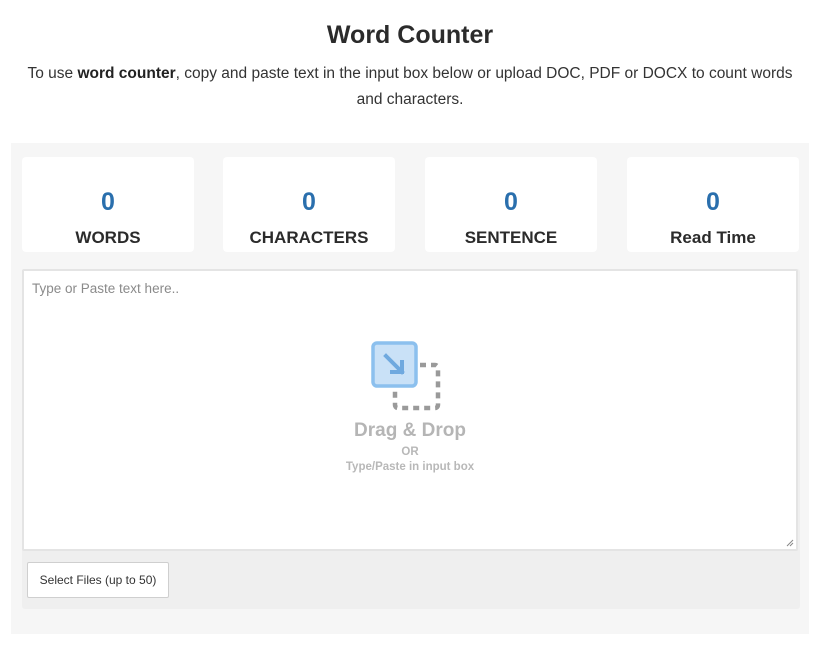 The height and width of the screenshot is (664, 820). I want to click on stat-card-read-time: 0 Read Time, so click(713, 204).